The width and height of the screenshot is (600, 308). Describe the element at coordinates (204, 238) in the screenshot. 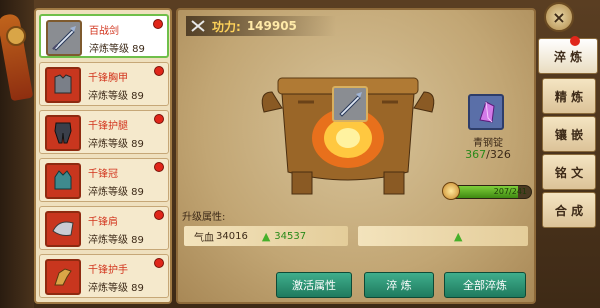

I see `attr-name: 气血` at that location.